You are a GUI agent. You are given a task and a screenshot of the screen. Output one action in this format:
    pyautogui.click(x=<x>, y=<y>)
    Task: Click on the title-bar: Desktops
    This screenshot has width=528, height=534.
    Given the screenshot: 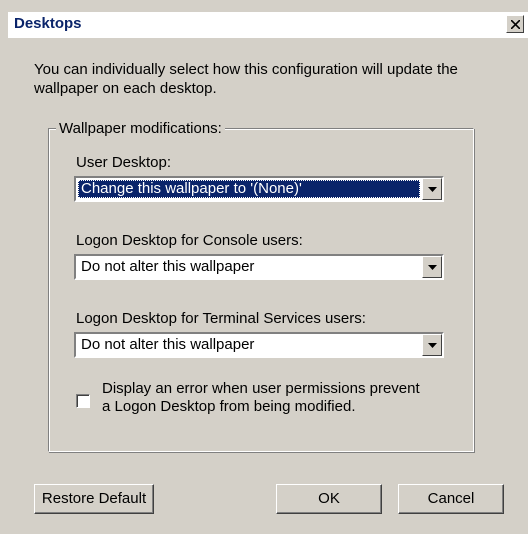 What is the action you would take?
    pyautogui.click(x=268, y=25)
    